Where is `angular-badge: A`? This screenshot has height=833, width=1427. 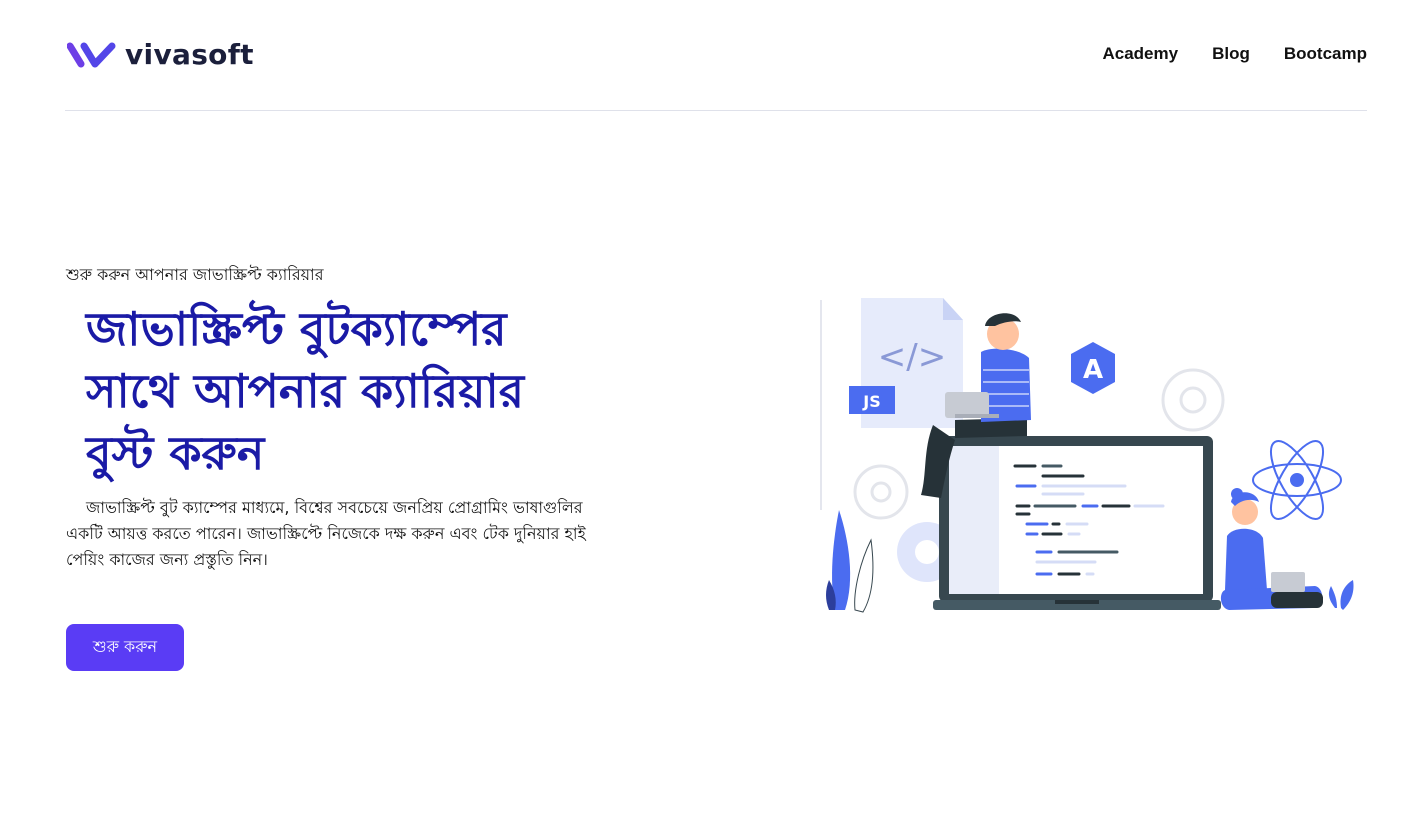 angular-badge: A is located at coordinates (1093, 370).